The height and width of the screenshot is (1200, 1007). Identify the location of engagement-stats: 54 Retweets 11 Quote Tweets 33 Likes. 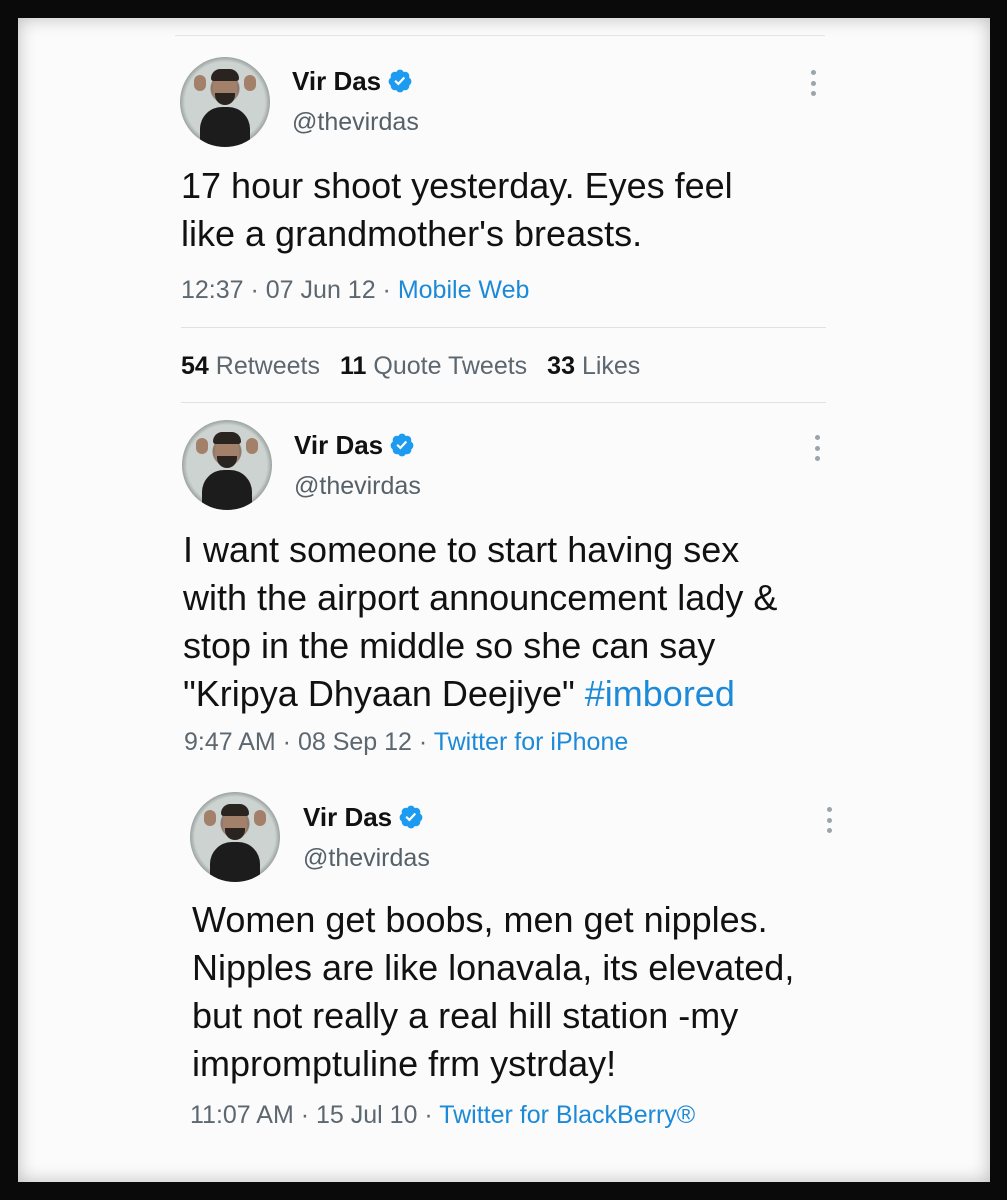
(410, 366).